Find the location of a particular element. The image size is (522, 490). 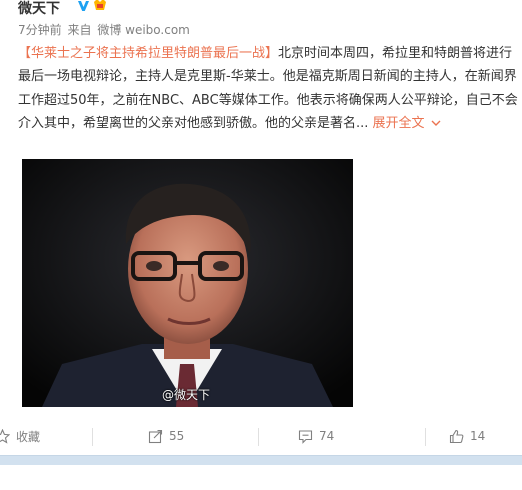

image-watermark: @微天下 is located at coordinates (186, 395).